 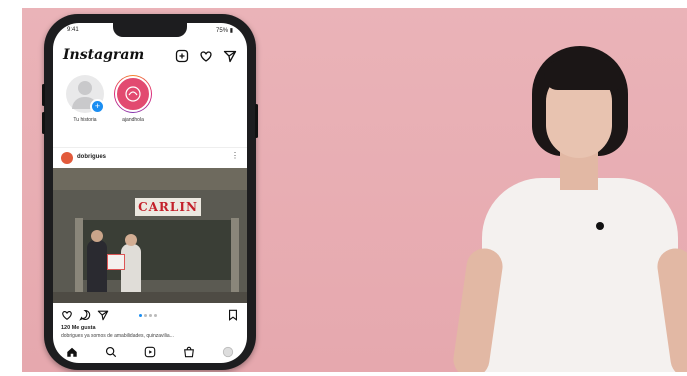 I want to click on add-story-icon: +, so click(x=97, y=106).